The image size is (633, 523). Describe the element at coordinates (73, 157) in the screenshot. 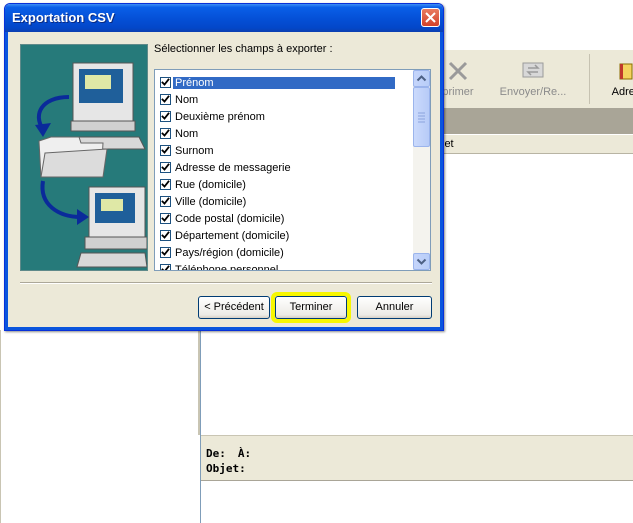

I see `folder-icon` at that location.